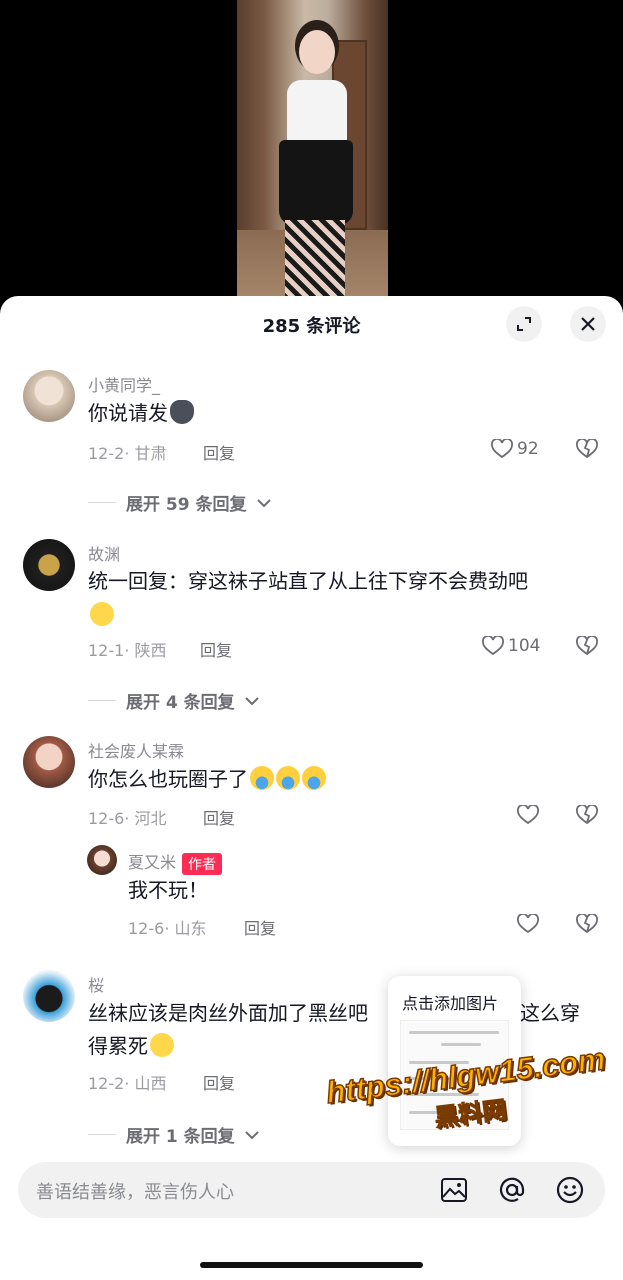 The image size is (623, 1280). I want to click on add-image-popup: 点击添加图片, so click(454, 1061).